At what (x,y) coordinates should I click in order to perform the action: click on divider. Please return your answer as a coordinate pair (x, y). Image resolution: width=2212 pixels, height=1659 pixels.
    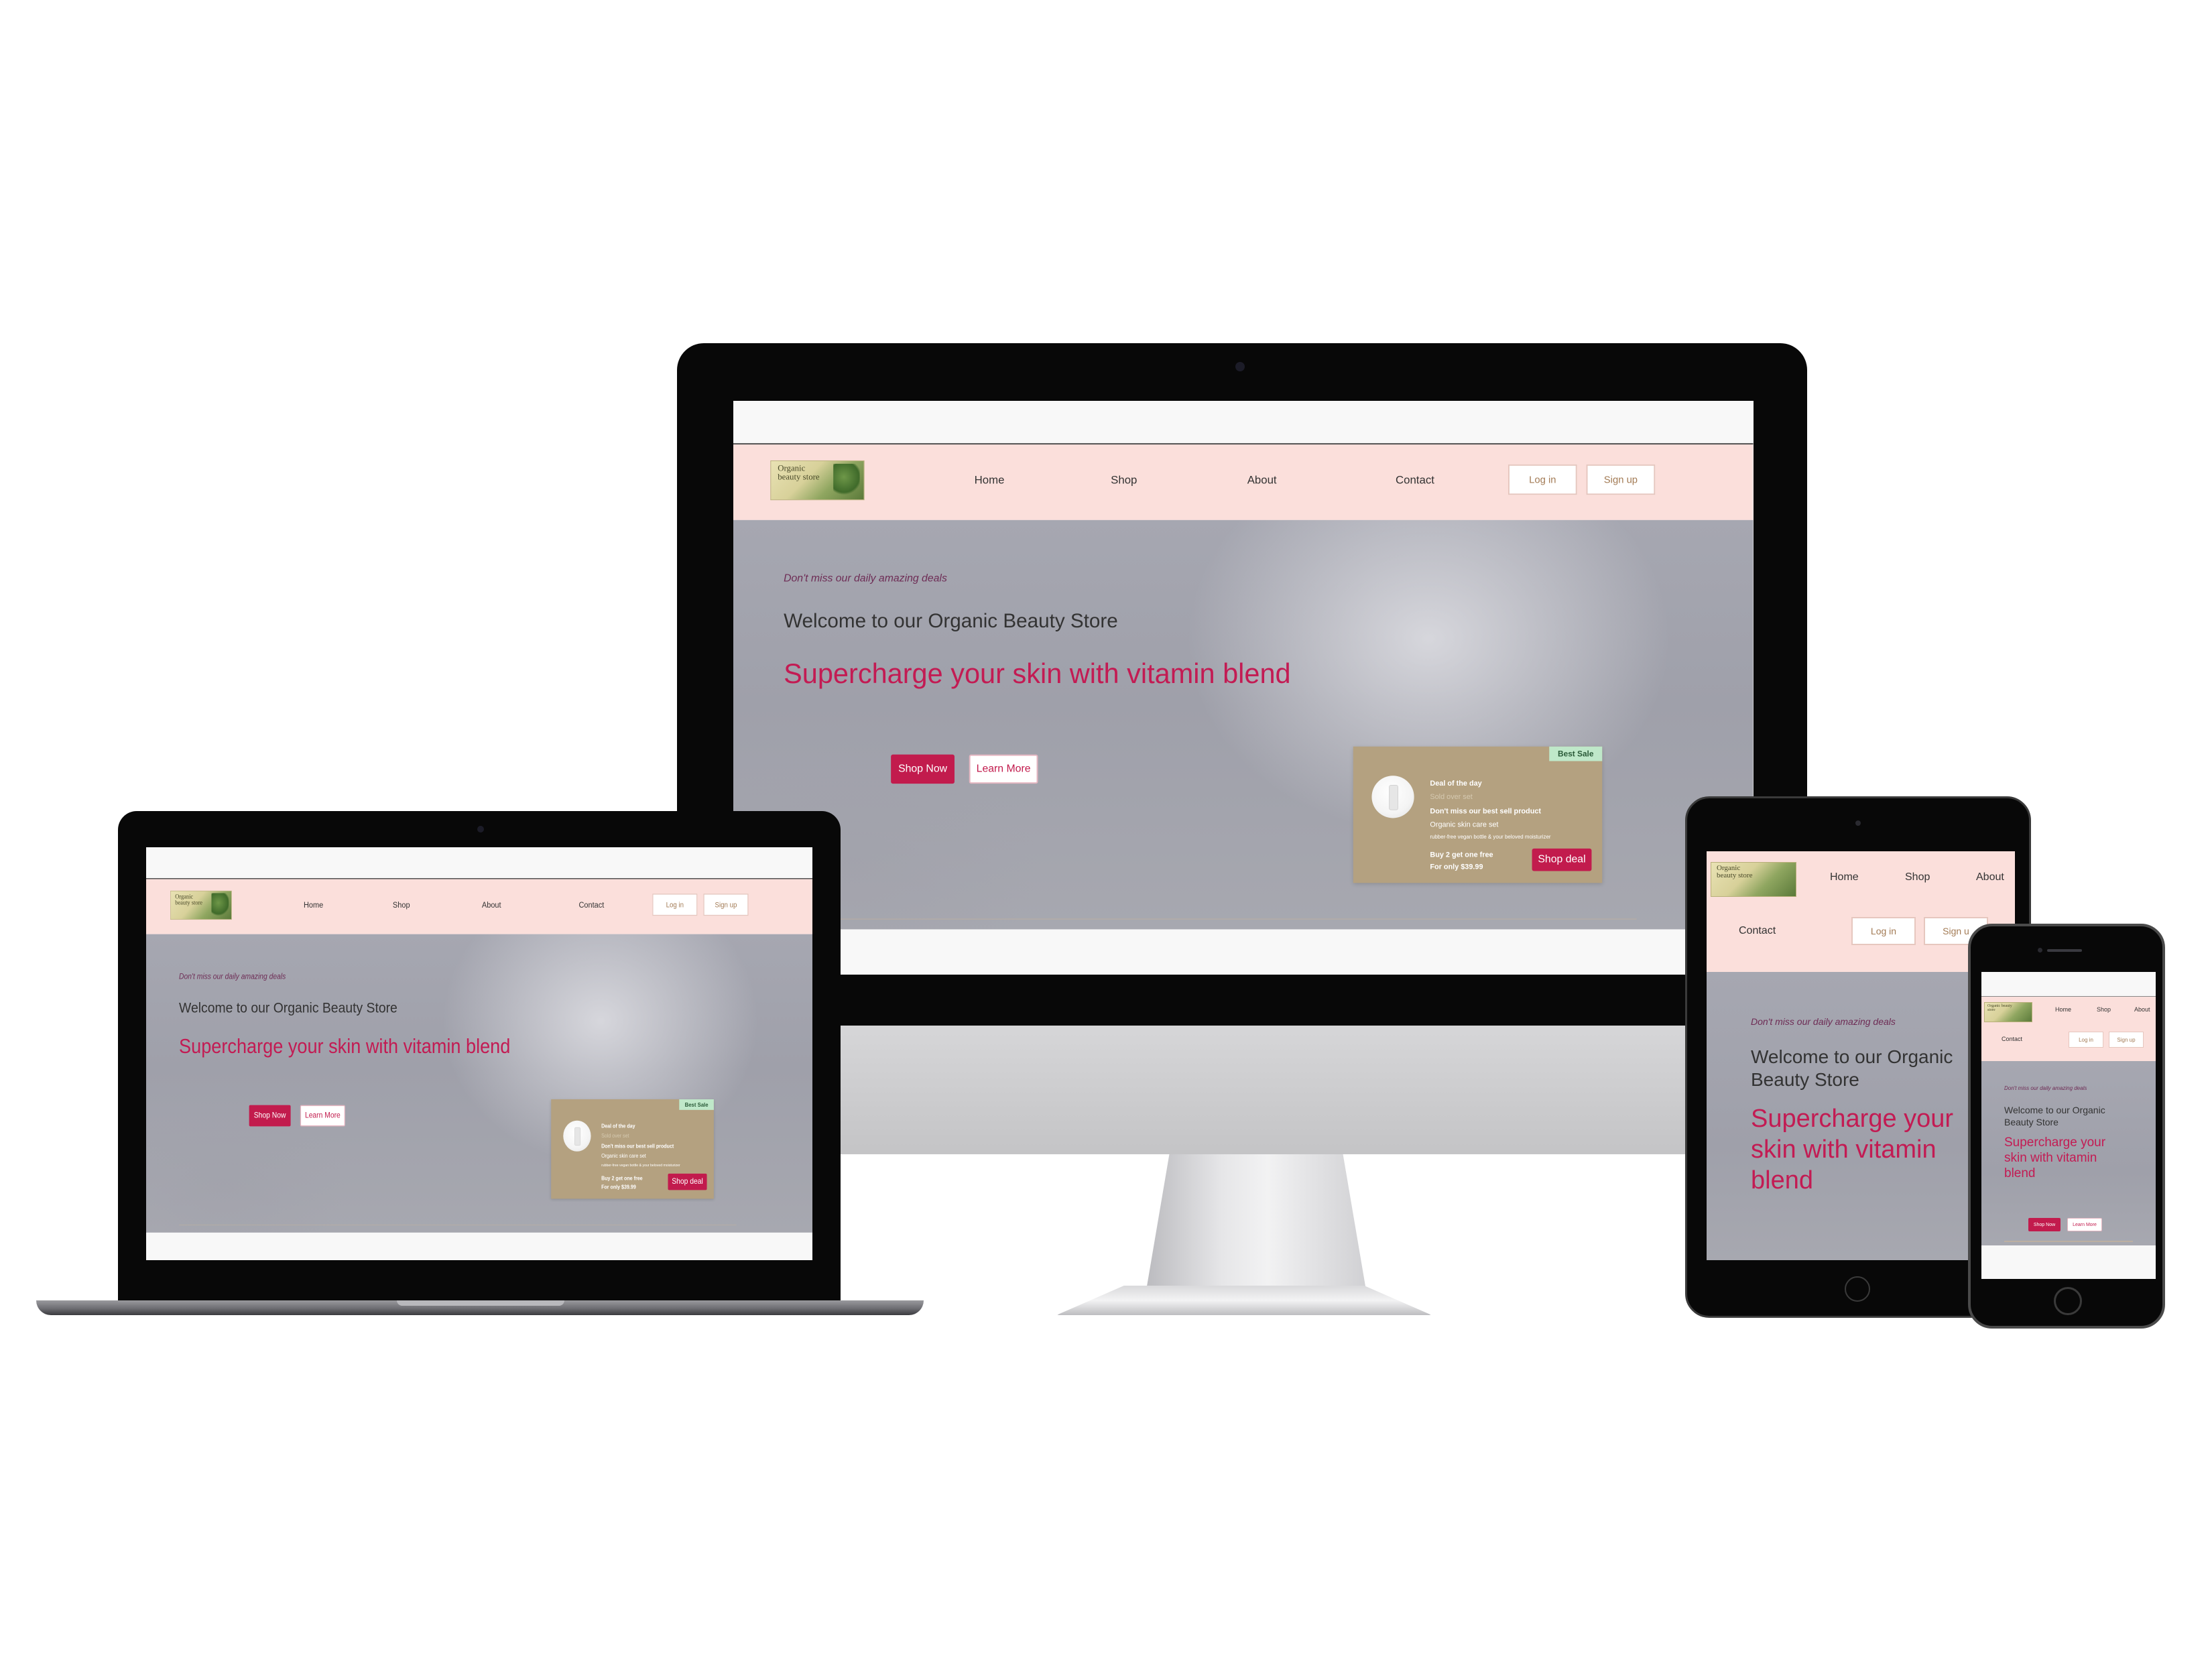
    Looking at the image, I should click on (1210, 919).